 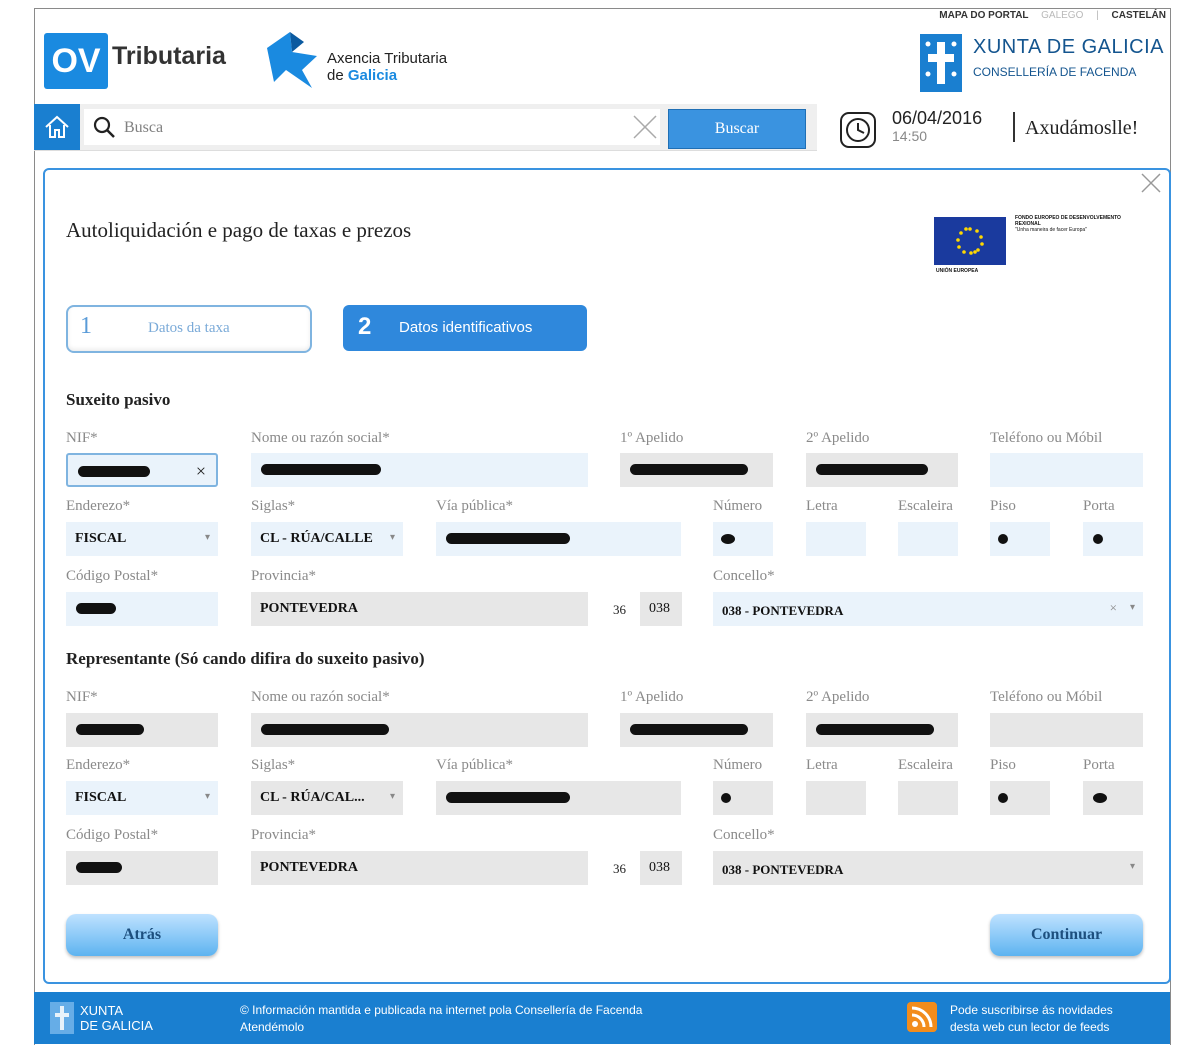 What do you see at coordinates (696, 470) in the screenshot?
I see `surname1-input` at bounding box center [696, 470].